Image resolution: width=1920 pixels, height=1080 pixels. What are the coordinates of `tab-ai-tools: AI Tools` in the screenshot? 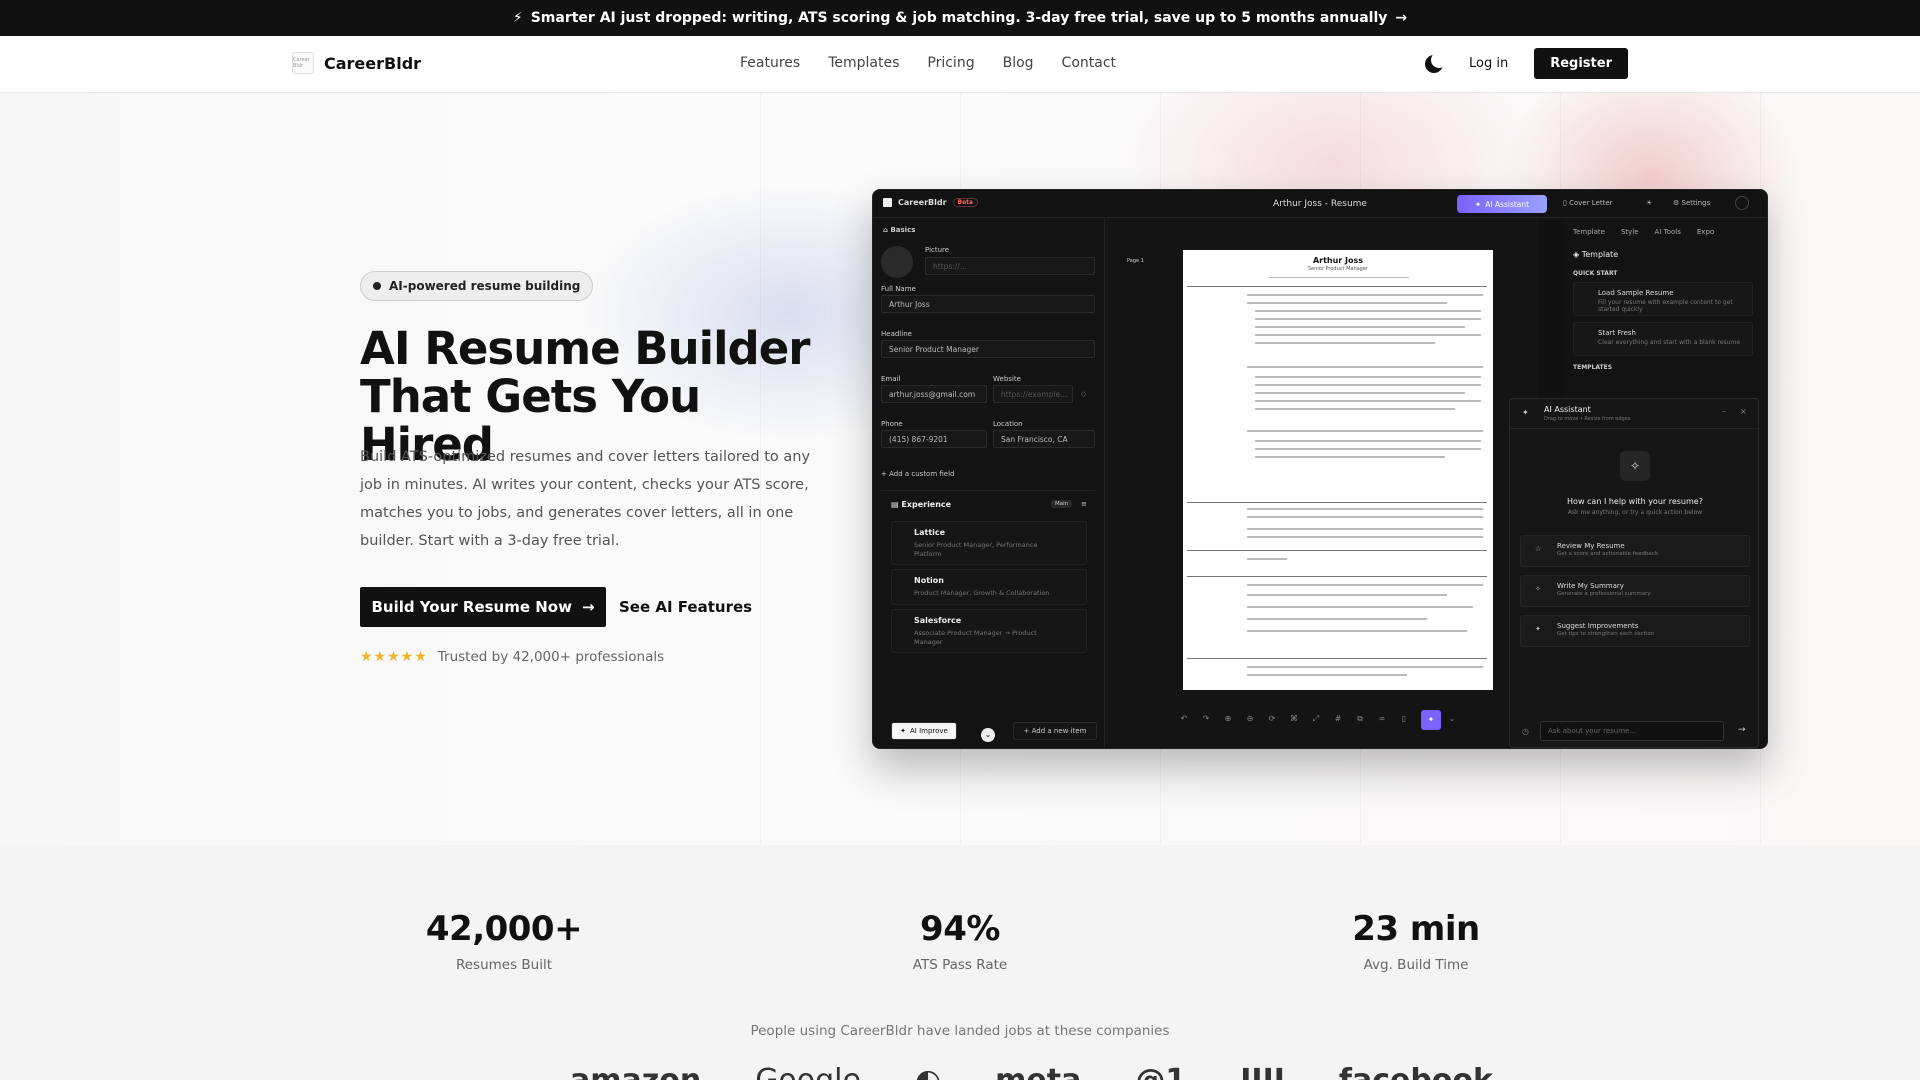 It's located at (1668, 232).